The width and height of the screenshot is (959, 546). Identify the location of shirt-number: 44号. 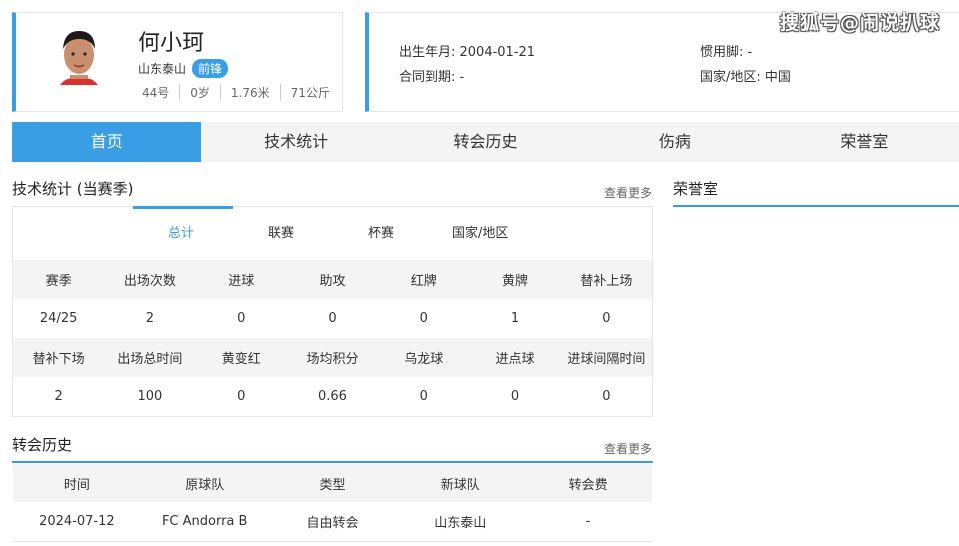
(156, 93).